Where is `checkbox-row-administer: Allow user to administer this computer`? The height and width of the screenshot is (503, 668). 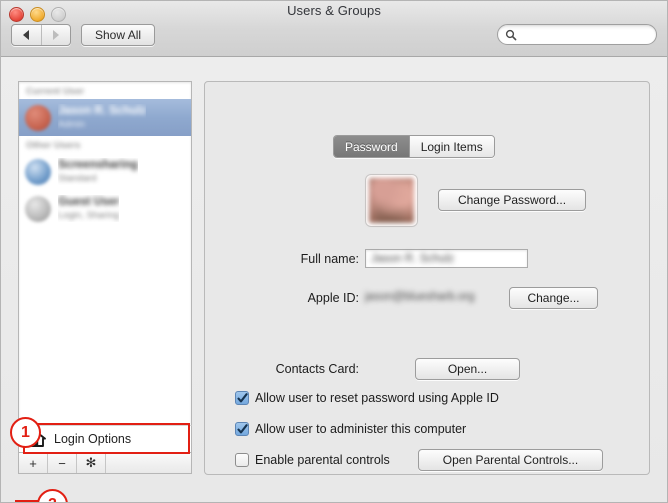 checkbox-row-administer: Allow user to administer this computer is located at coordinates (350, 429).